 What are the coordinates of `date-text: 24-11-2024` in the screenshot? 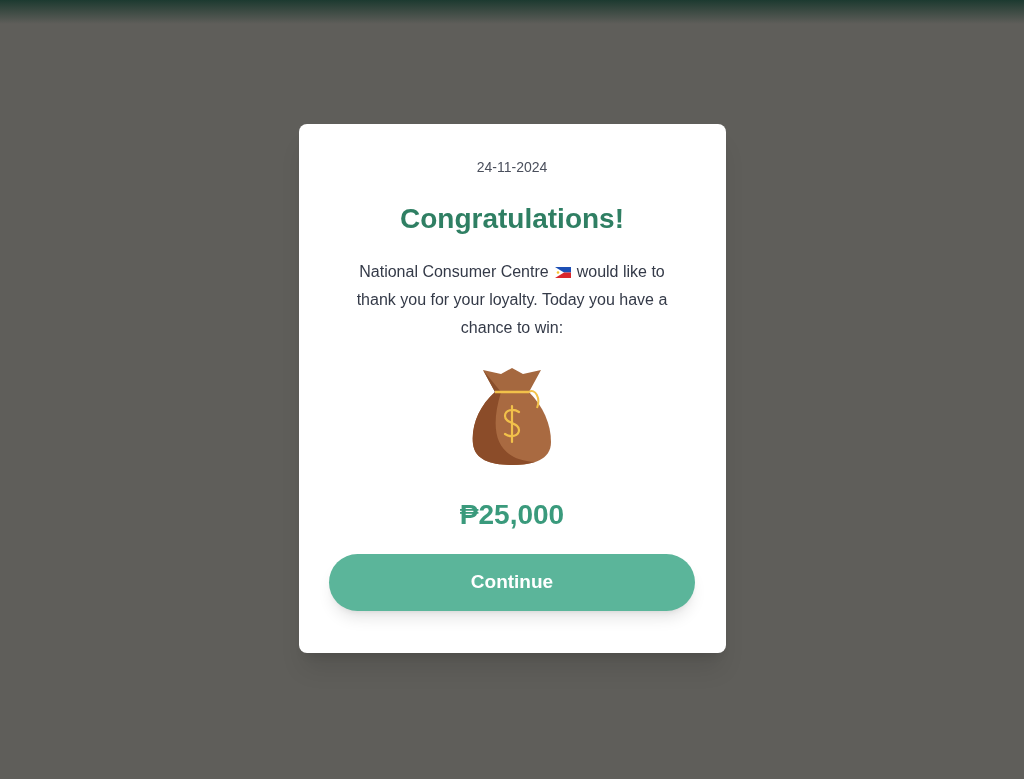 It's located at (512, 167).